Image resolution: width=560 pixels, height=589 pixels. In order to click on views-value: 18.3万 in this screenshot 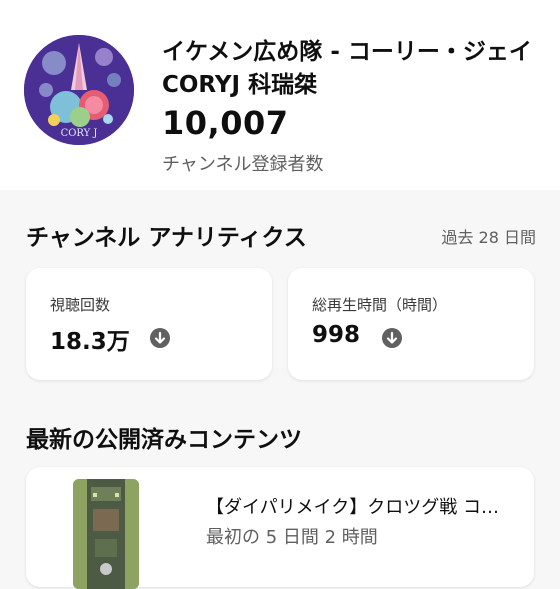, I will do `click(90, 342)`.